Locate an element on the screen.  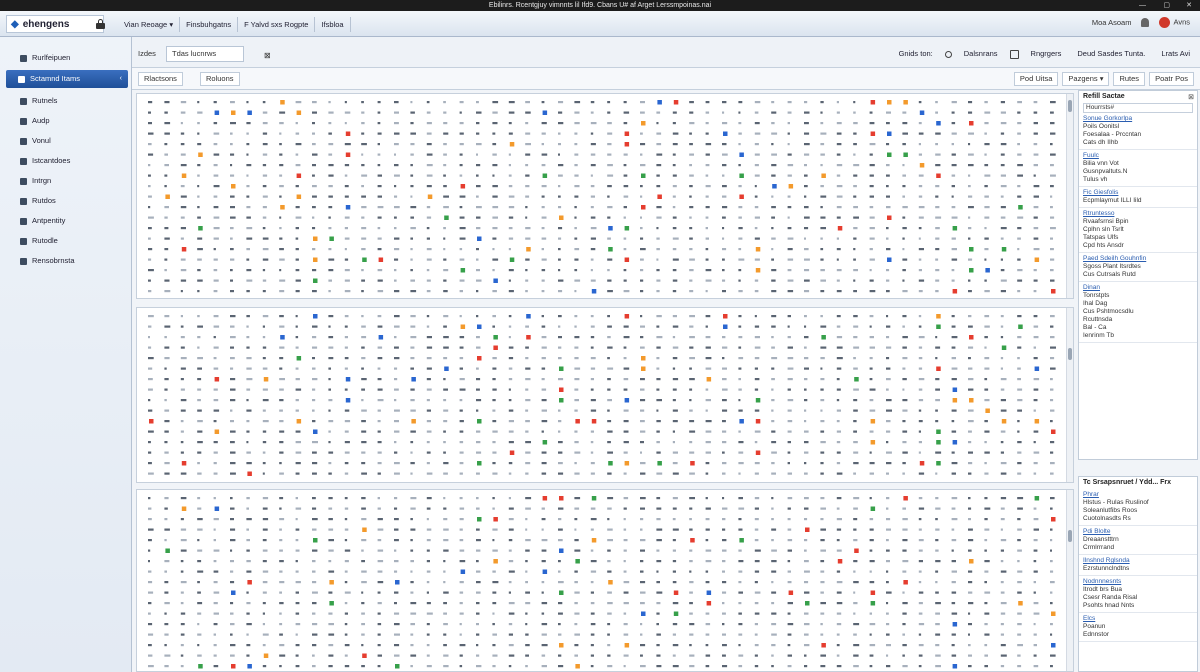
document-tab: Tdas lucnrws ⊠ is located at coordinates (218, 54).